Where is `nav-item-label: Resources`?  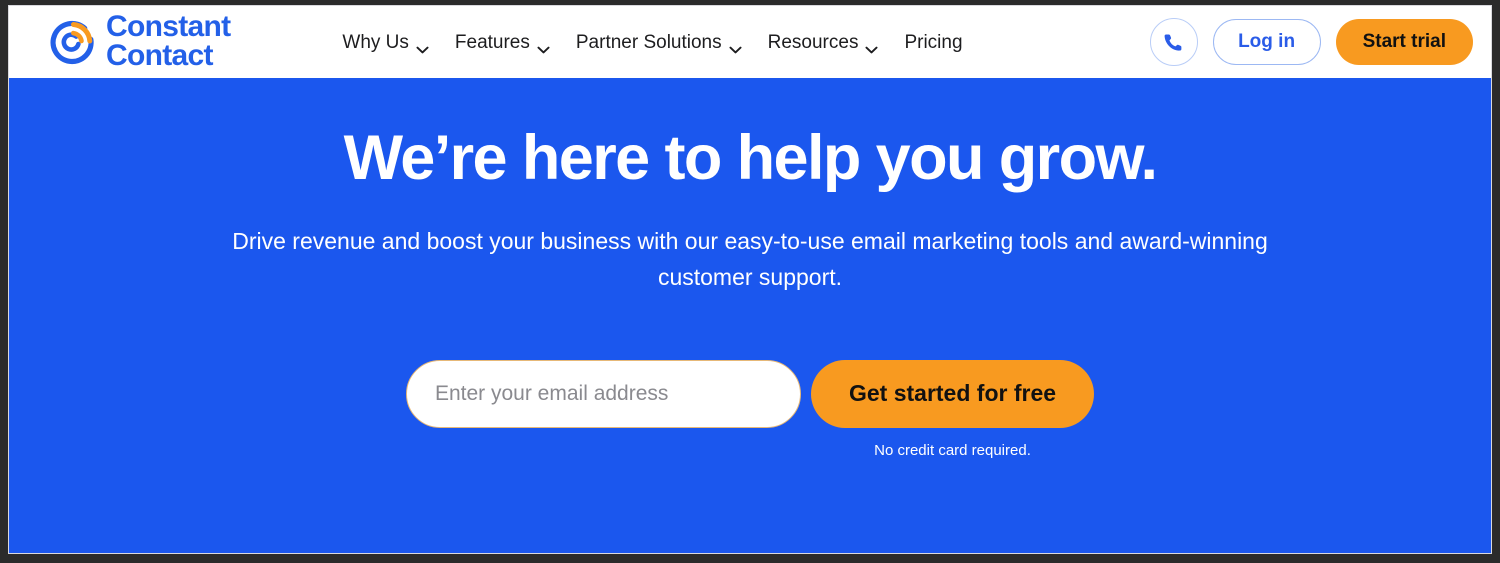
nav-item-label: Resources is located at coordinates (813, 42).